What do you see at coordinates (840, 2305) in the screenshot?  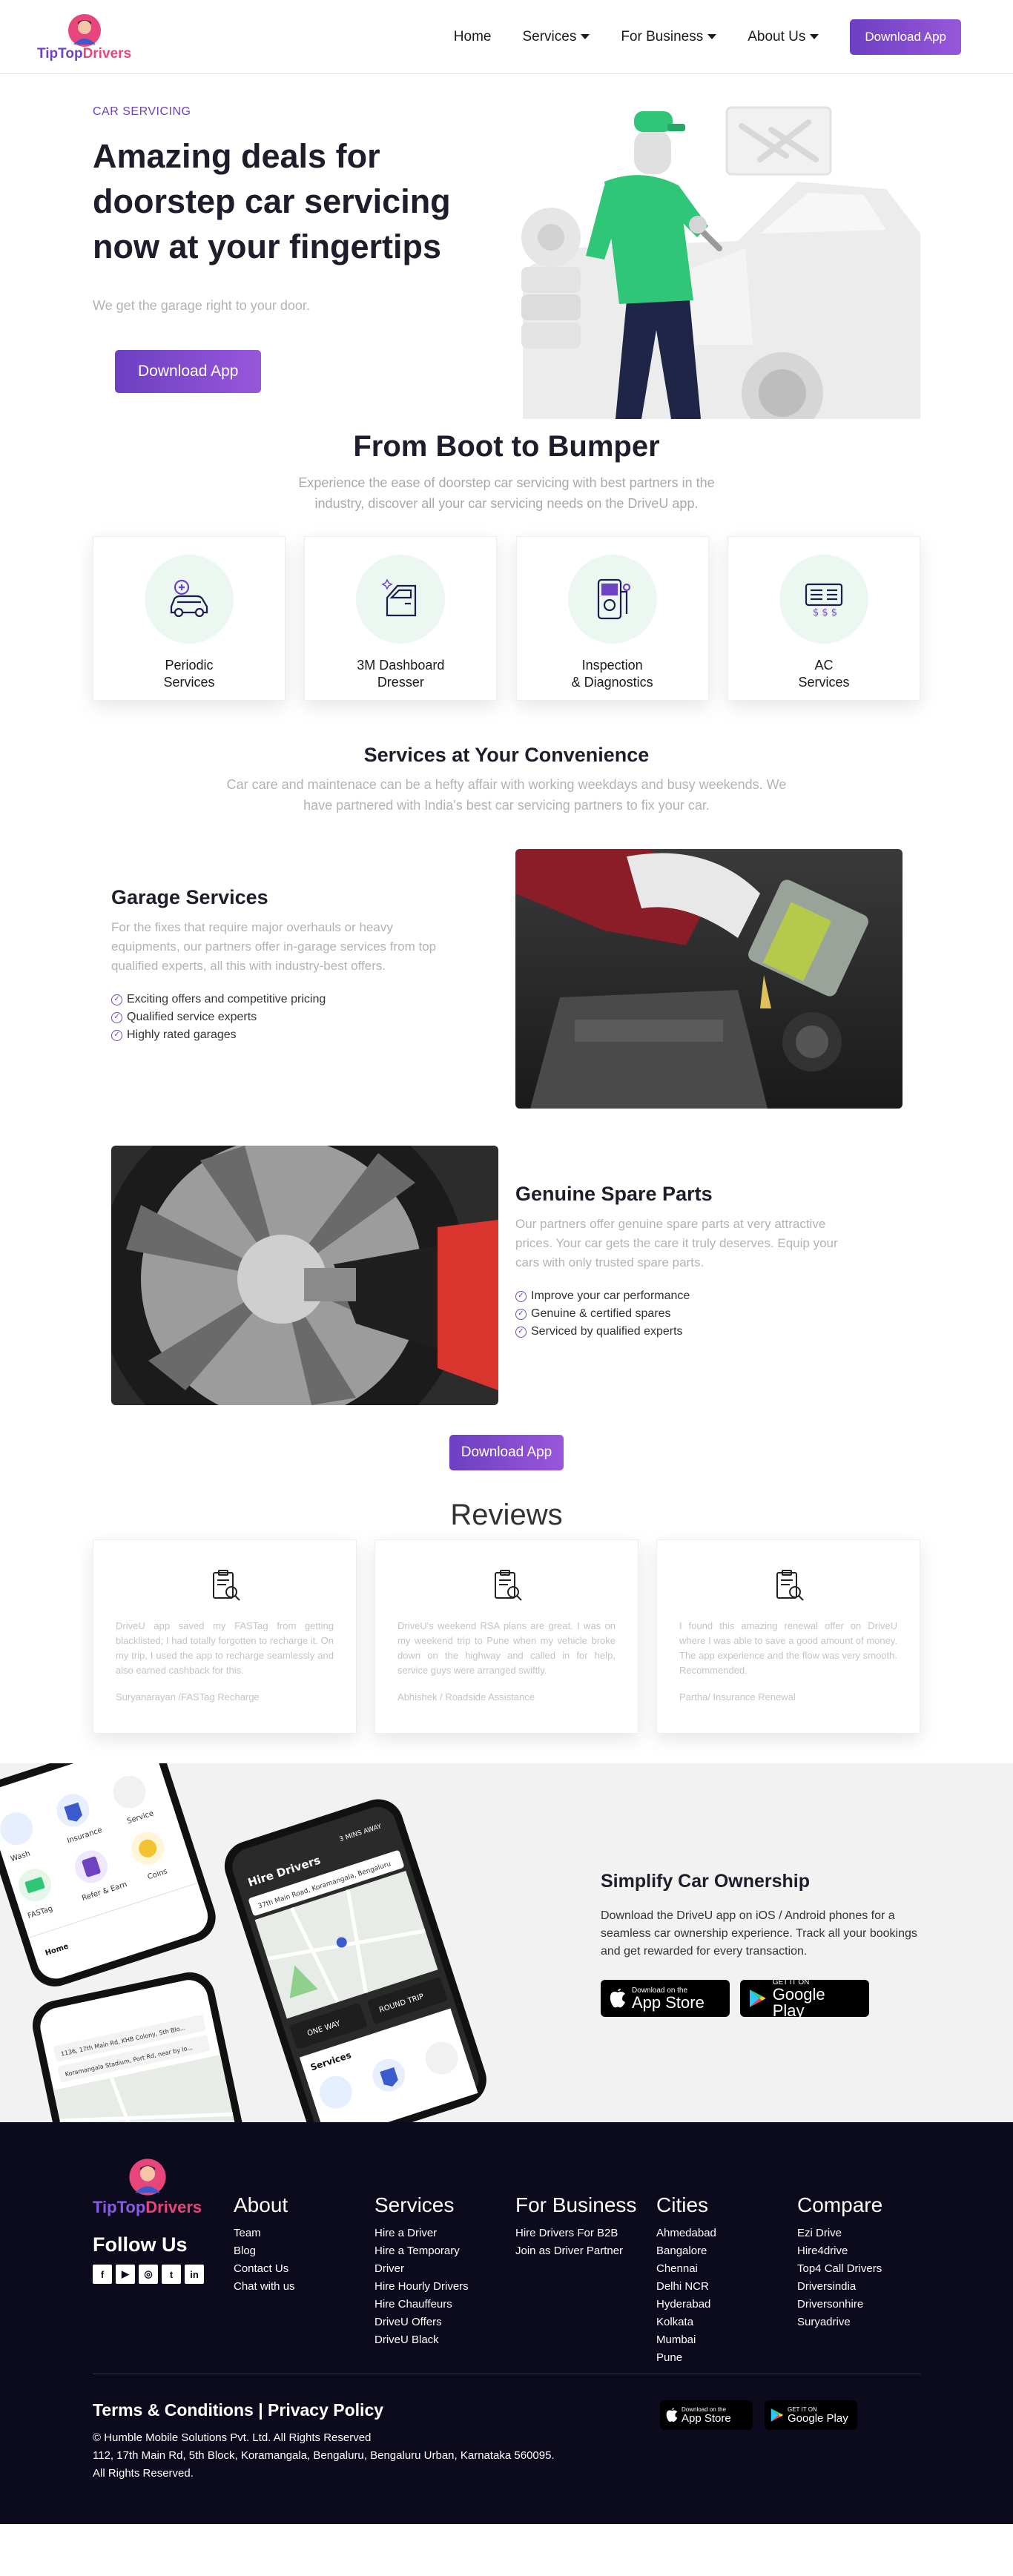 I see `footer-link: Driversonhire` at bounding box center [840, 2305].